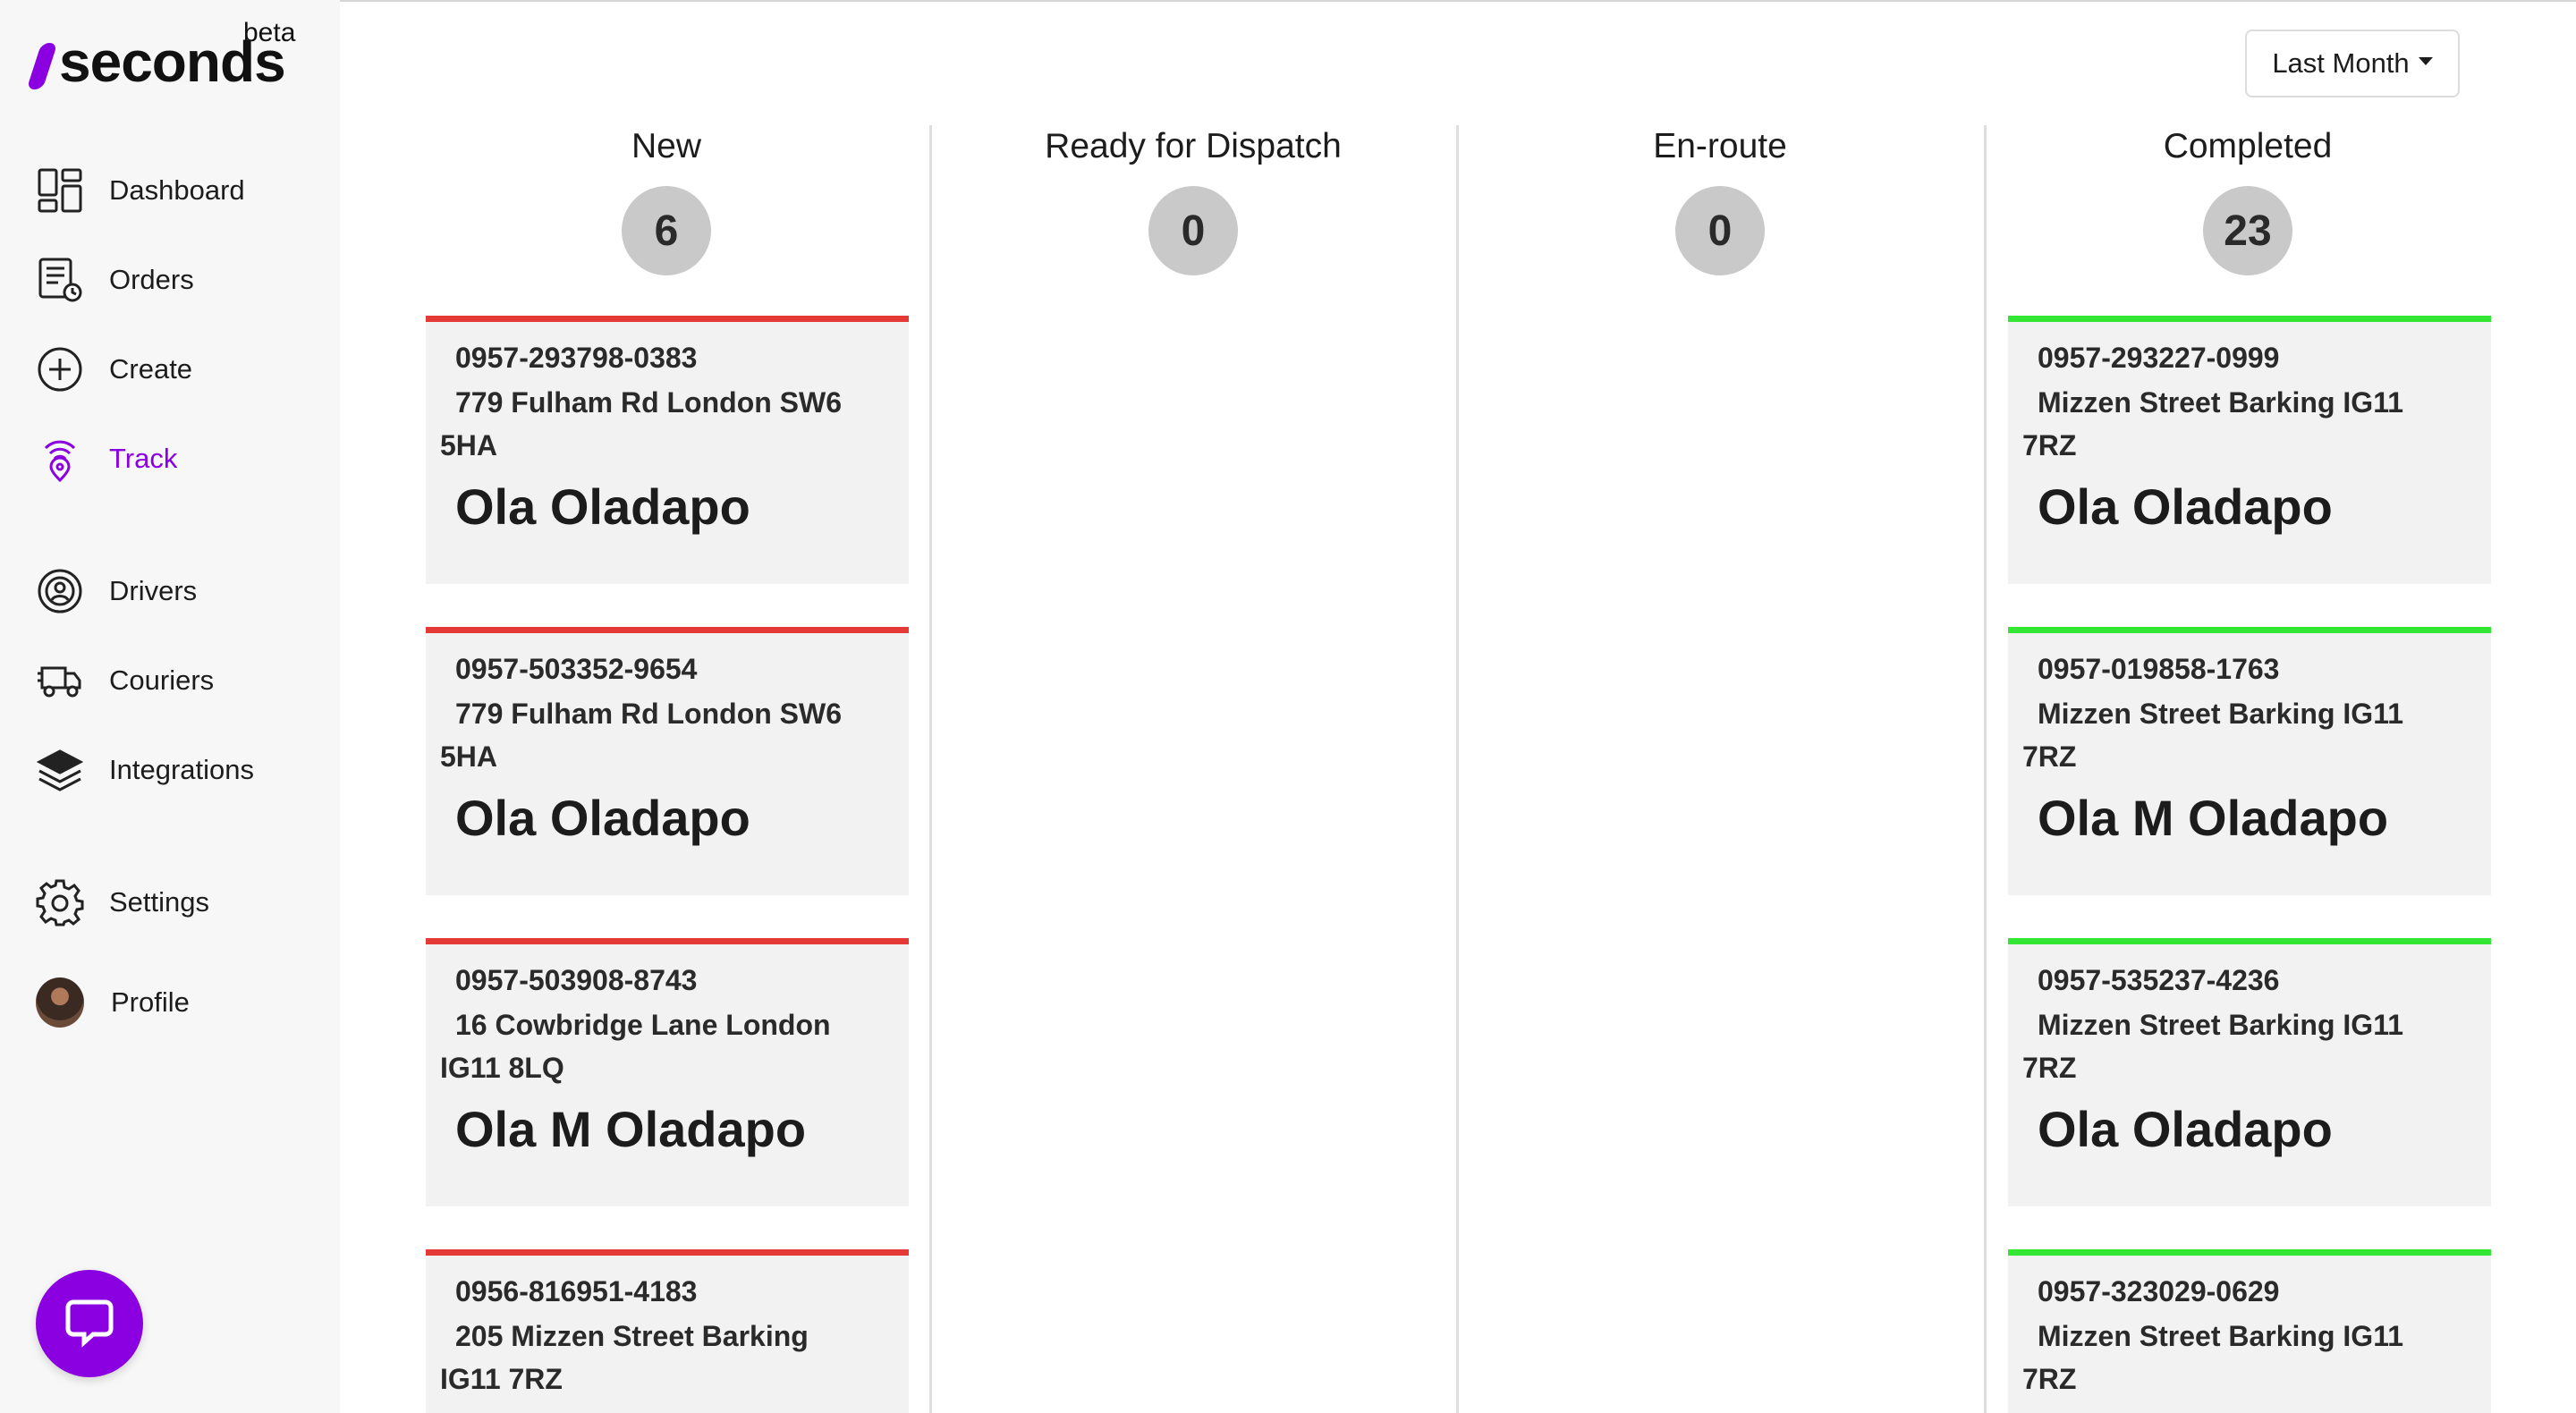 The height and width of the screenshot is (1413, 2576). What do you see at coordinates (60, 459) in the screenshot?
I see `track-icon` at bounding box center [60, 459].